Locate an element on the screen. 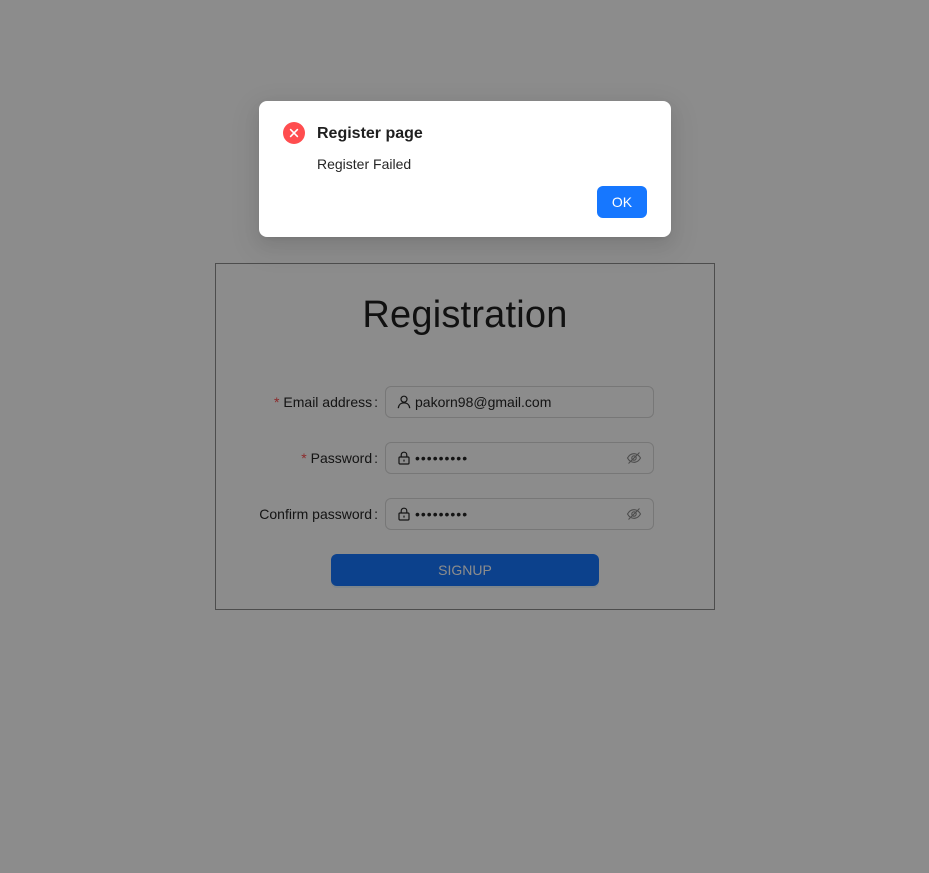 This screenshot has height=873, width=929. ok-button: OK is located at coordinates (622, 202).